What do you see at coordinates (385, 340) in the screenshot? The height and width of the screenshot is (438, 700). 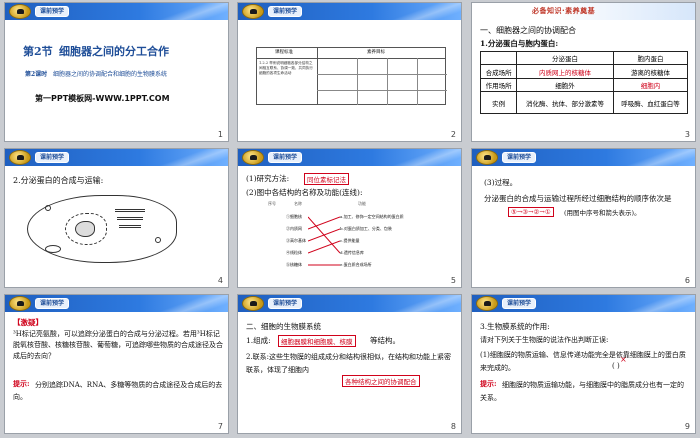 I see `composition-suffix: 等结构。` at bounding box center [385, 340].